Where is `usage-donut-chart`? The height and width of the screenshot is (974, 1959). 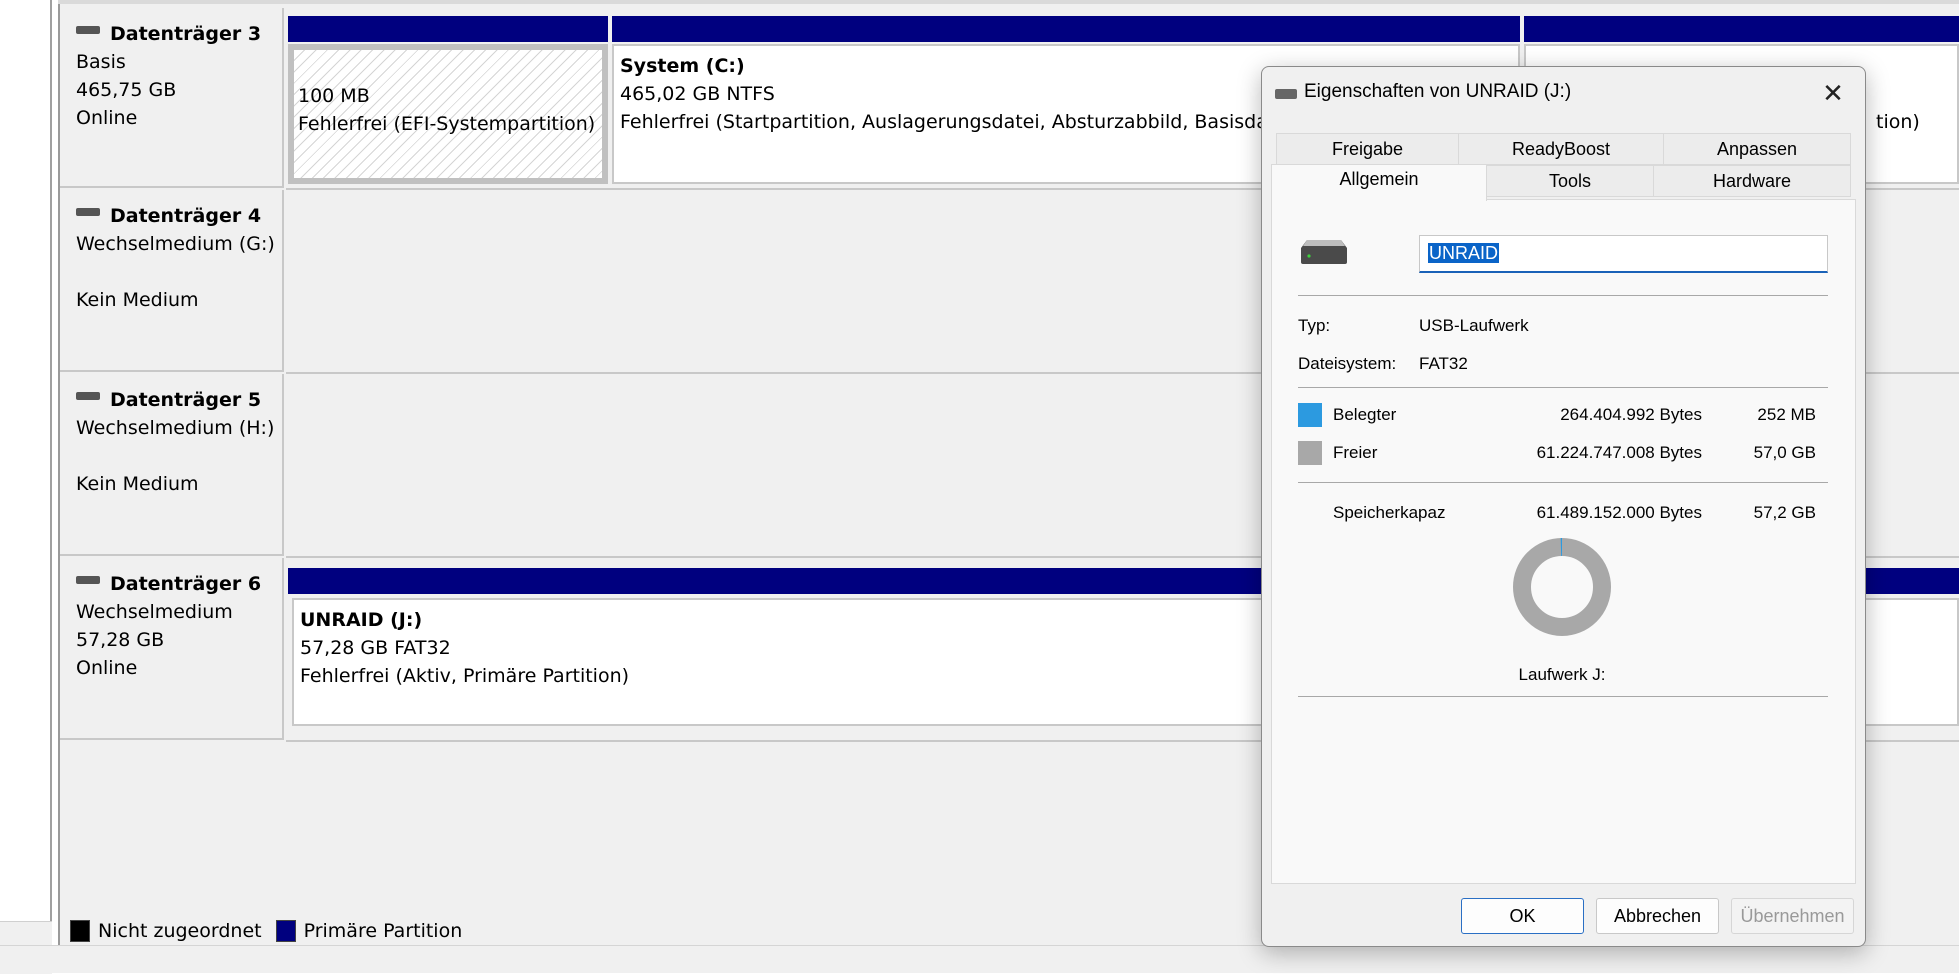
usage-donut-chart is located at coordinates (1562, 587).